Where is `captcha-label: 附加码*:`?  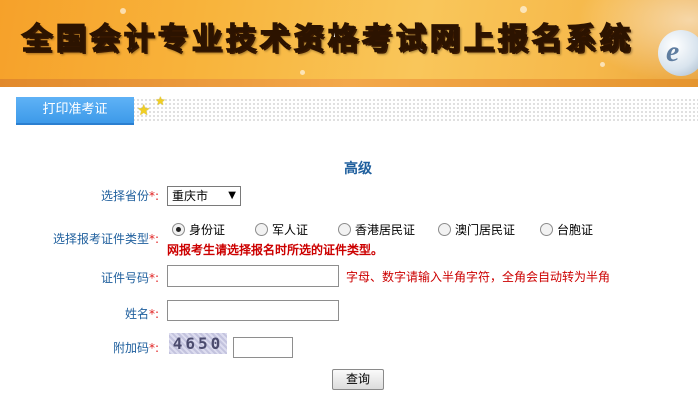 captcha-label: 附加码*: is located at coordinates (135, 348).